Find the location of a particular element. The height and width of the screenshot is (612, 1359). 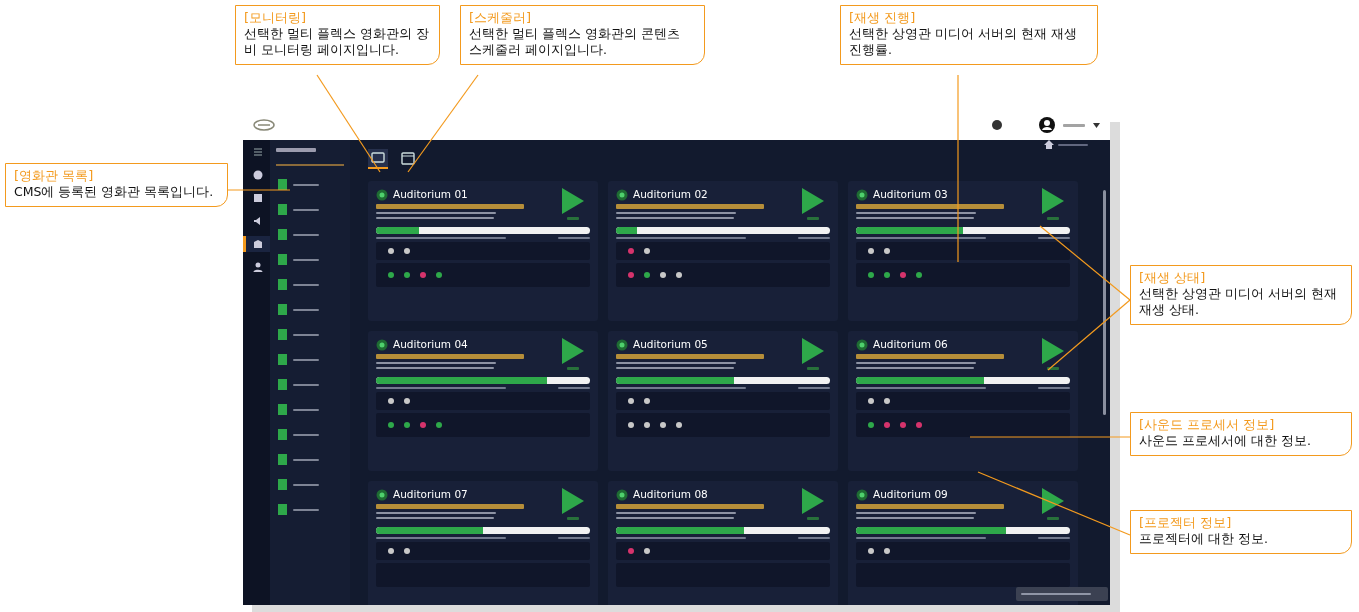

callout-text: 선택한 멀티 플렉스 영화관의 장비 모니터링 페이지입니다. is located at coordinates (337, 42).